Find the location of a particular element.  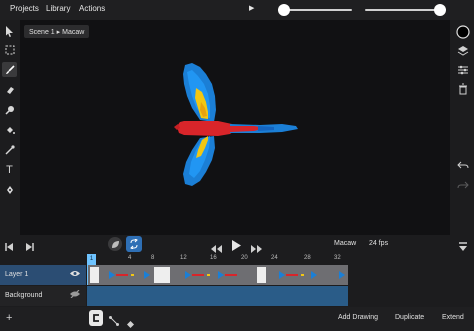

macaw-illustration is located at coordinates (236, 124).